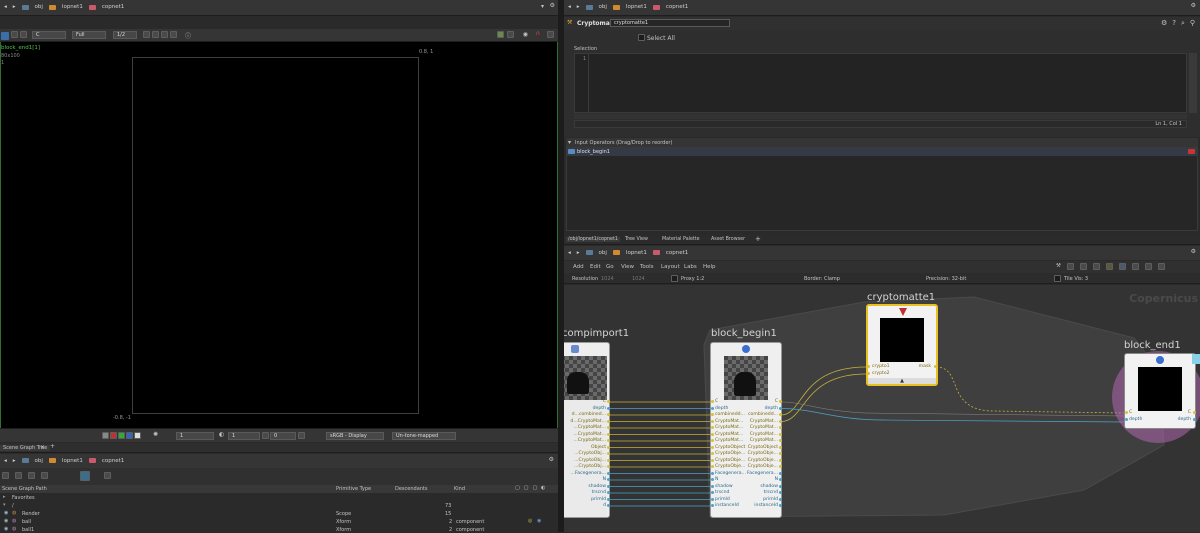 This screenshot has height=533, width=1200. I want to click on wrench-icon: ⚒, so click(1058, 266).